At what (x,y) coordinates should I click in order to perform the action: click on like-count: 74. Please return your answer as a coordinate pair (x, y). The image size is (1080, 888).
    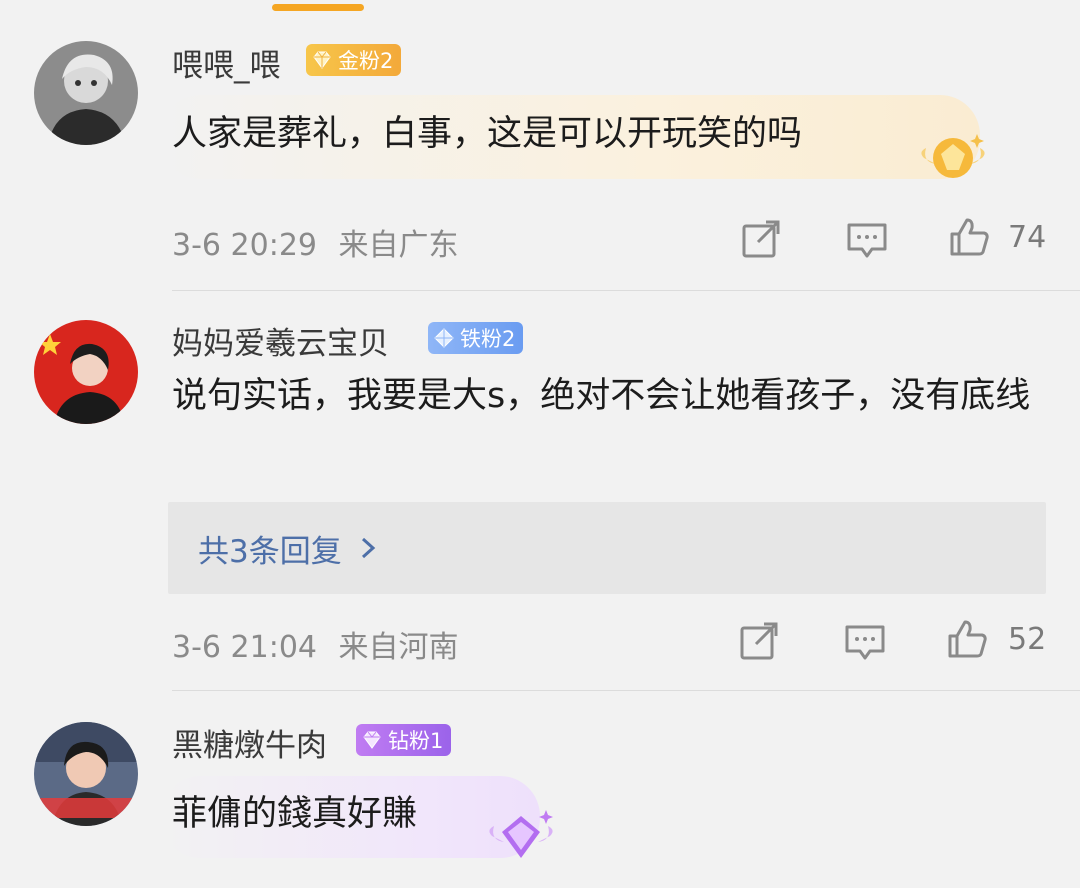
    Looking at the image, I should click on (1027, 237).